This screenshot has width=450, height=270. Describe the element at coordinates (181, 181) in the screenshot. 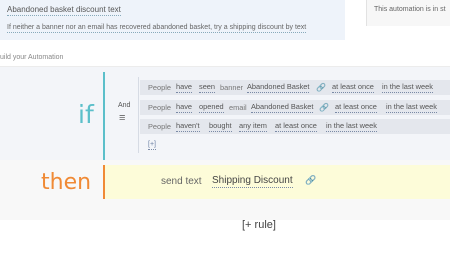

I see `action-verb: send text` at that location.